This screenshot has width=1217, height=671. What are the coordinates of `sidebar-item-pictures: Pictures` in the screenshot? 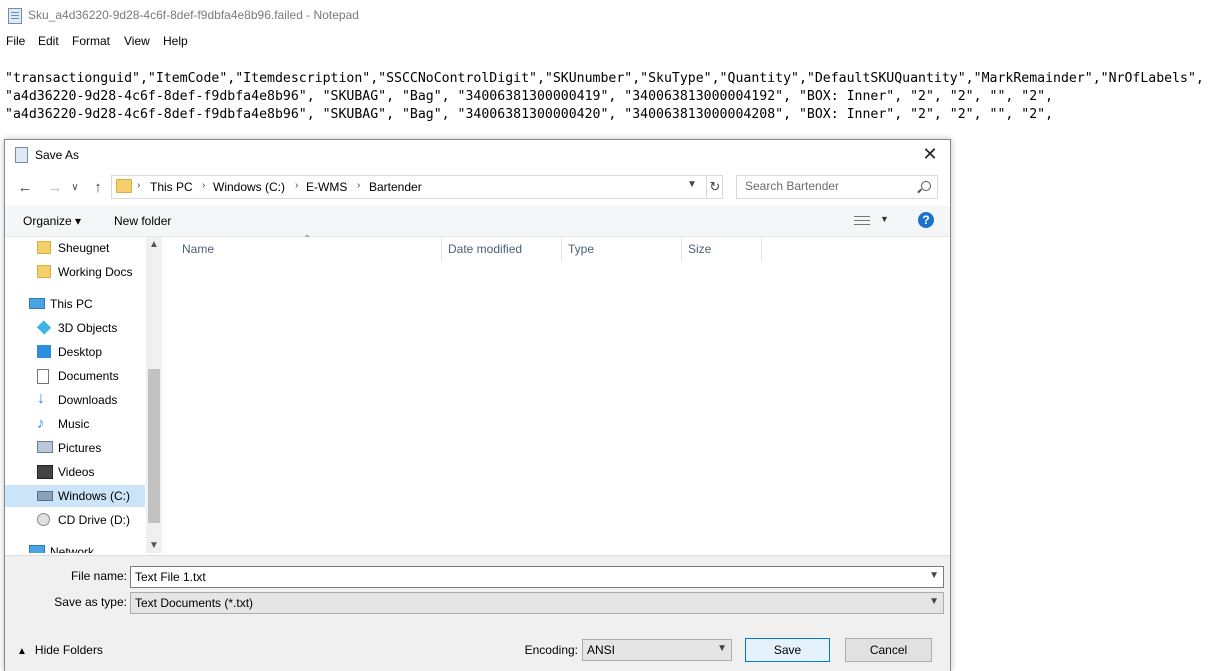 It's located at (75, 448).